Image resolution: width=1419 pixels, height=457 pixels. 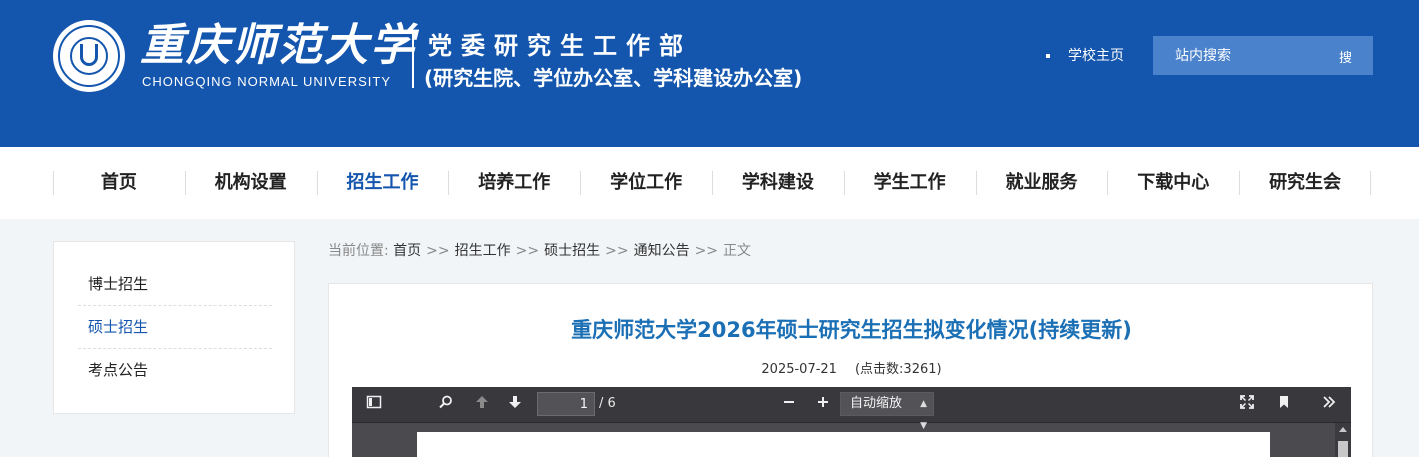 What do you see at coordinates (119, 183) in the screenshot?
I see `nav-item-0: 首页` at bounding box center [119, 183].